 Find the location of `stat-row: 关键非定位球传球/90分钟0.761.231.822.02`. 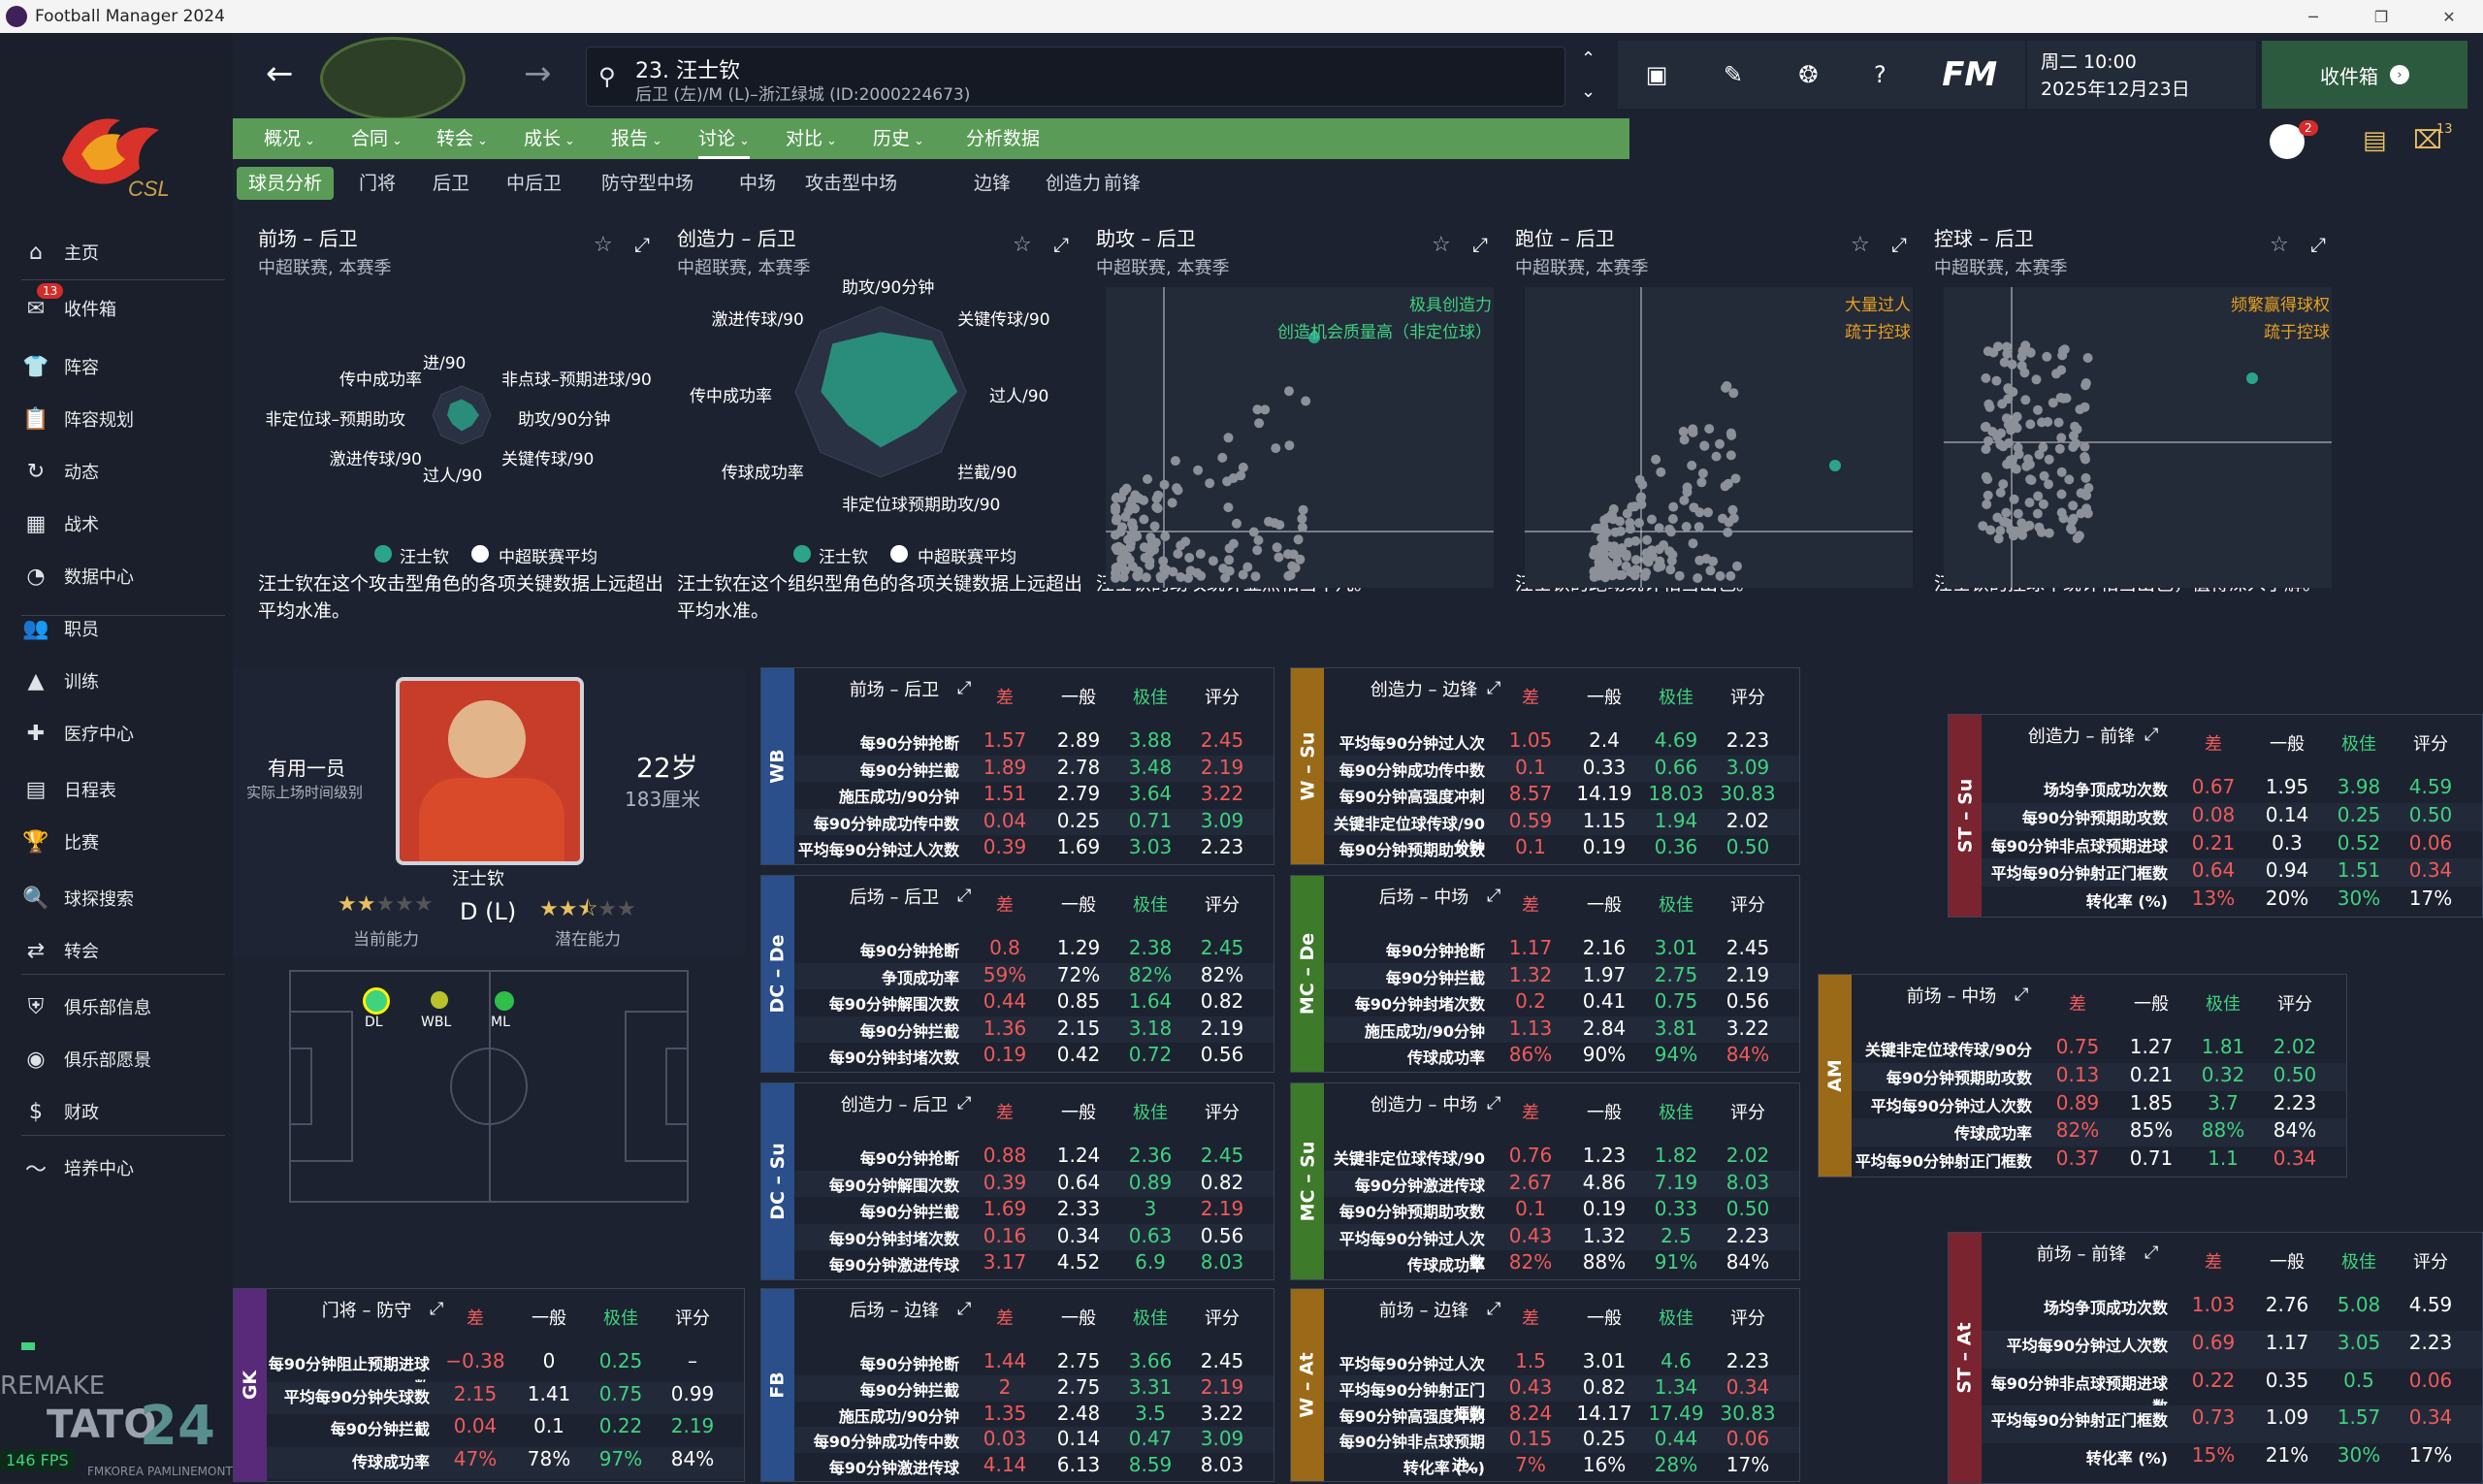

stat-row: 关键非定位球传球/90分钟0.761.231.822.02 is located at coordinates (1562, 1167).